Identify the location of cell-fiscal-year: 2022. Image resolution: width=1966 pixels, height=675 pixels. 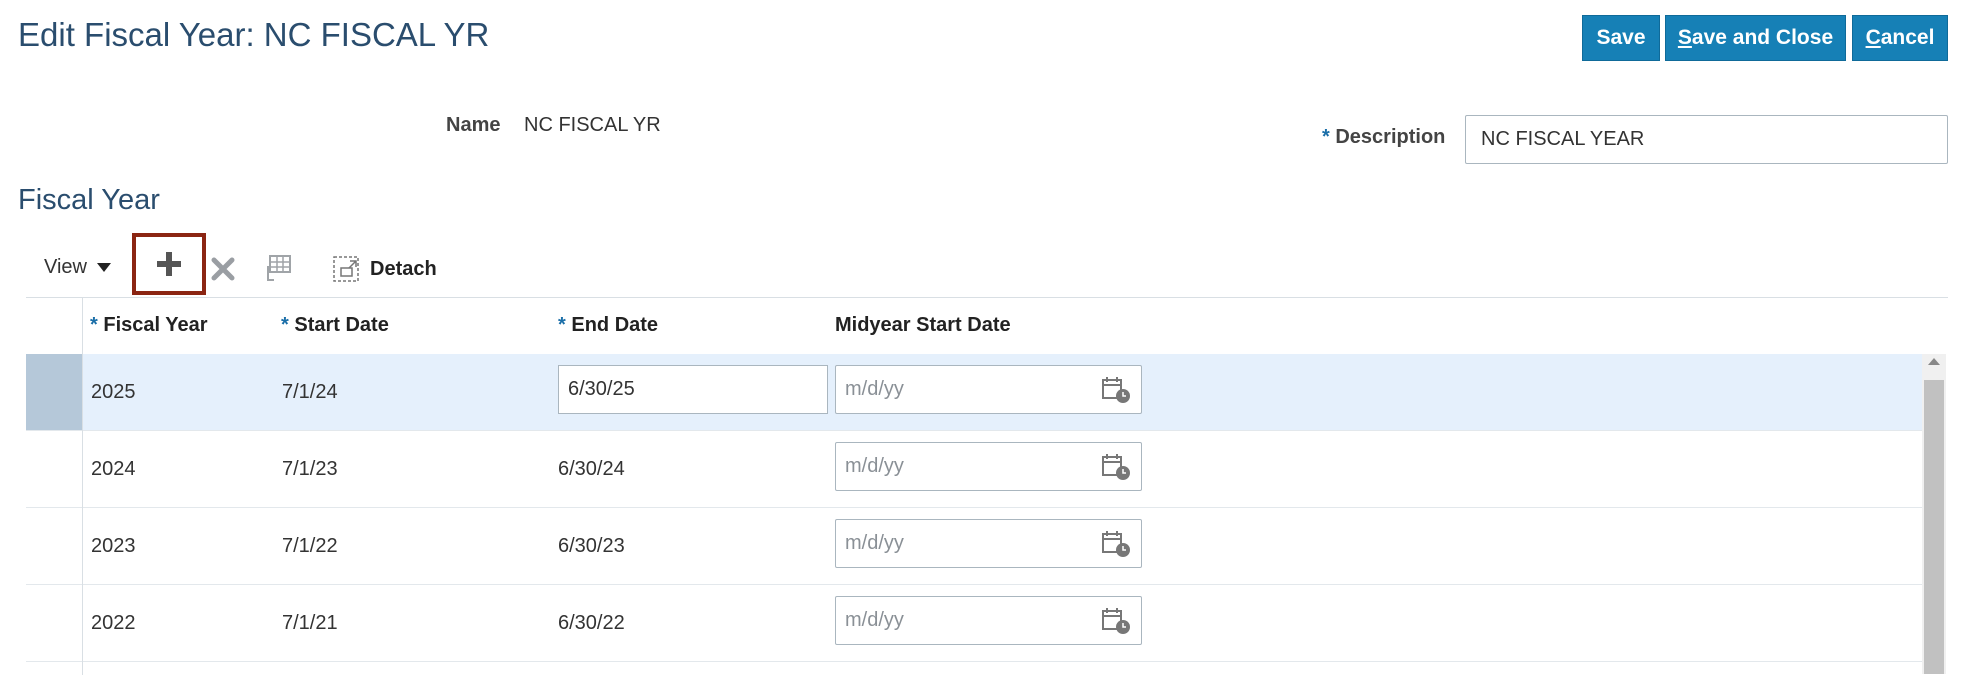
(113, 623).